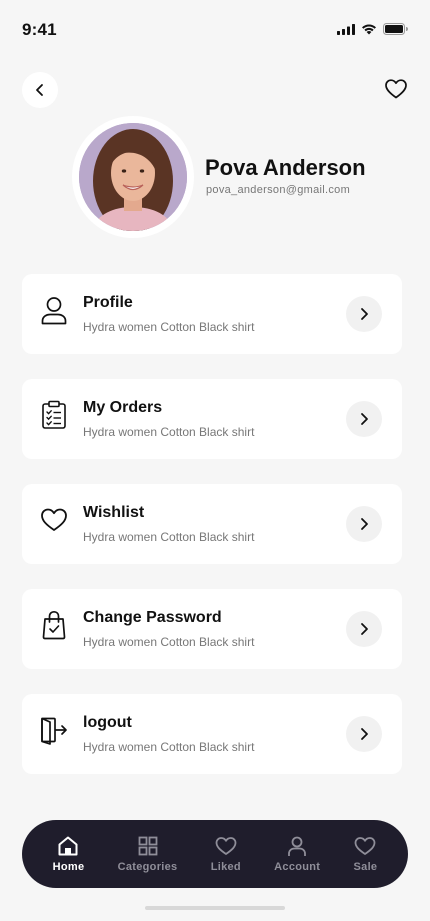 This screenshot has height=921, width=430. Describe the element at coordinates (212, 524) in the screenshot. I see `menu-item-wishlist: Wishlist Hydra women Cotton Black shirt` at that location.